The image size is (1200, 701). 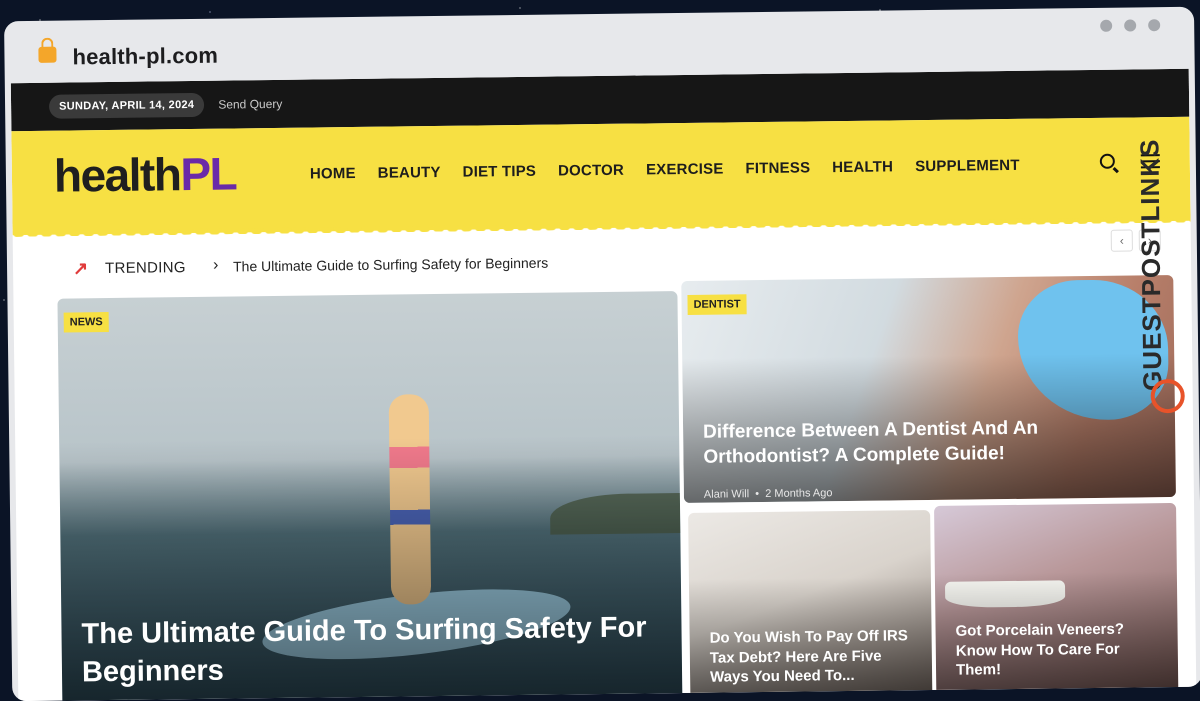 I want to click on post-date: 2 Months Ago, so click(x=799, y=494).